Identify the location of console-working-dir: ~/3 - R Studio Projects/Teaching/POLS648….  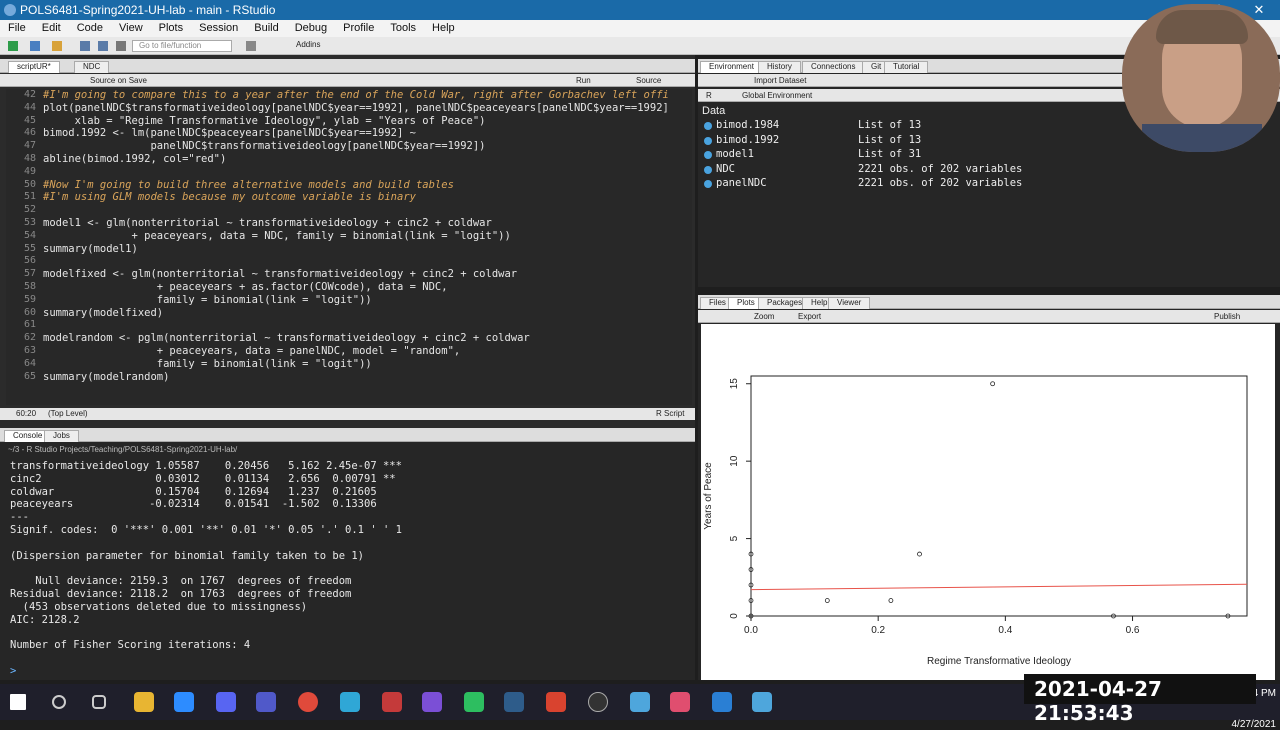
(122, 449).